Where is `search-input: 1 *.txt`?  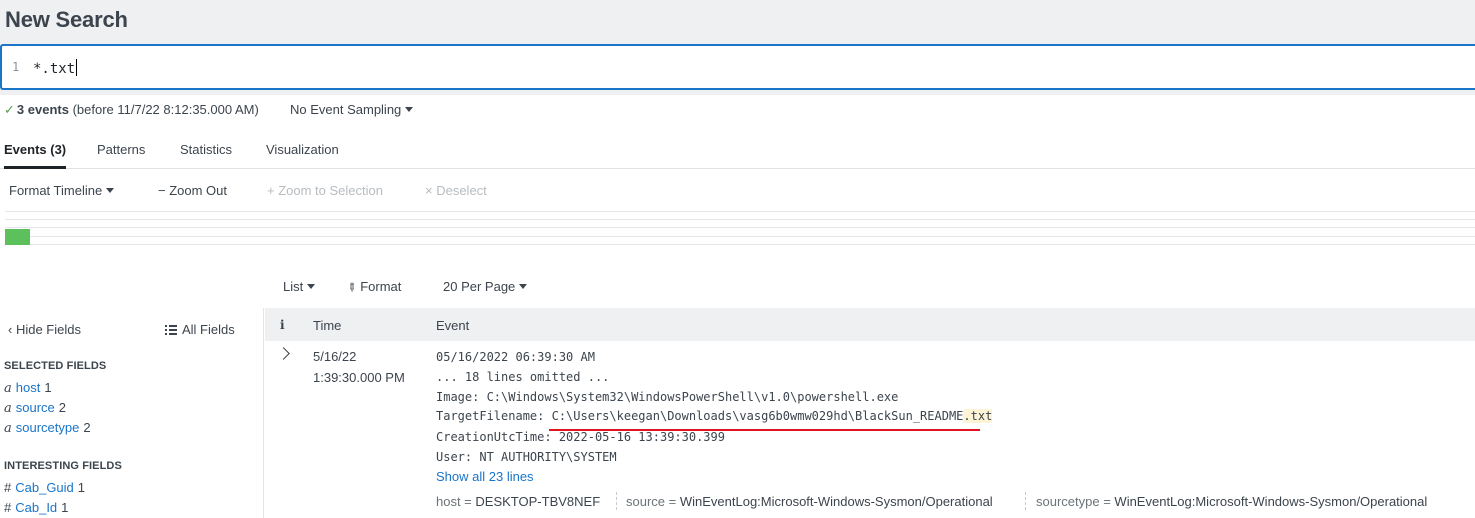 search-input: 1 *.txt is located at coordinates (737, 67).